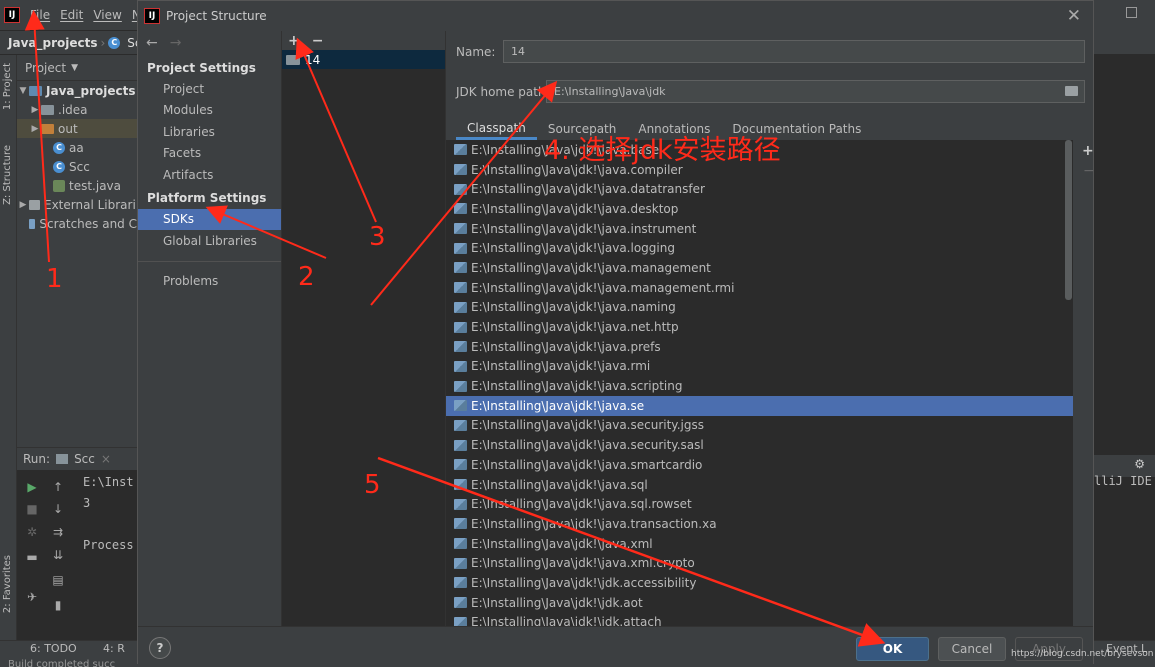 Image resolution: width=1155 pixels, height=667 pixels. What do you see at coordinates (7, 175) in the screenshot?
I see `tool-tab-structure: Z: Structure` at bounding box center [7, 175].